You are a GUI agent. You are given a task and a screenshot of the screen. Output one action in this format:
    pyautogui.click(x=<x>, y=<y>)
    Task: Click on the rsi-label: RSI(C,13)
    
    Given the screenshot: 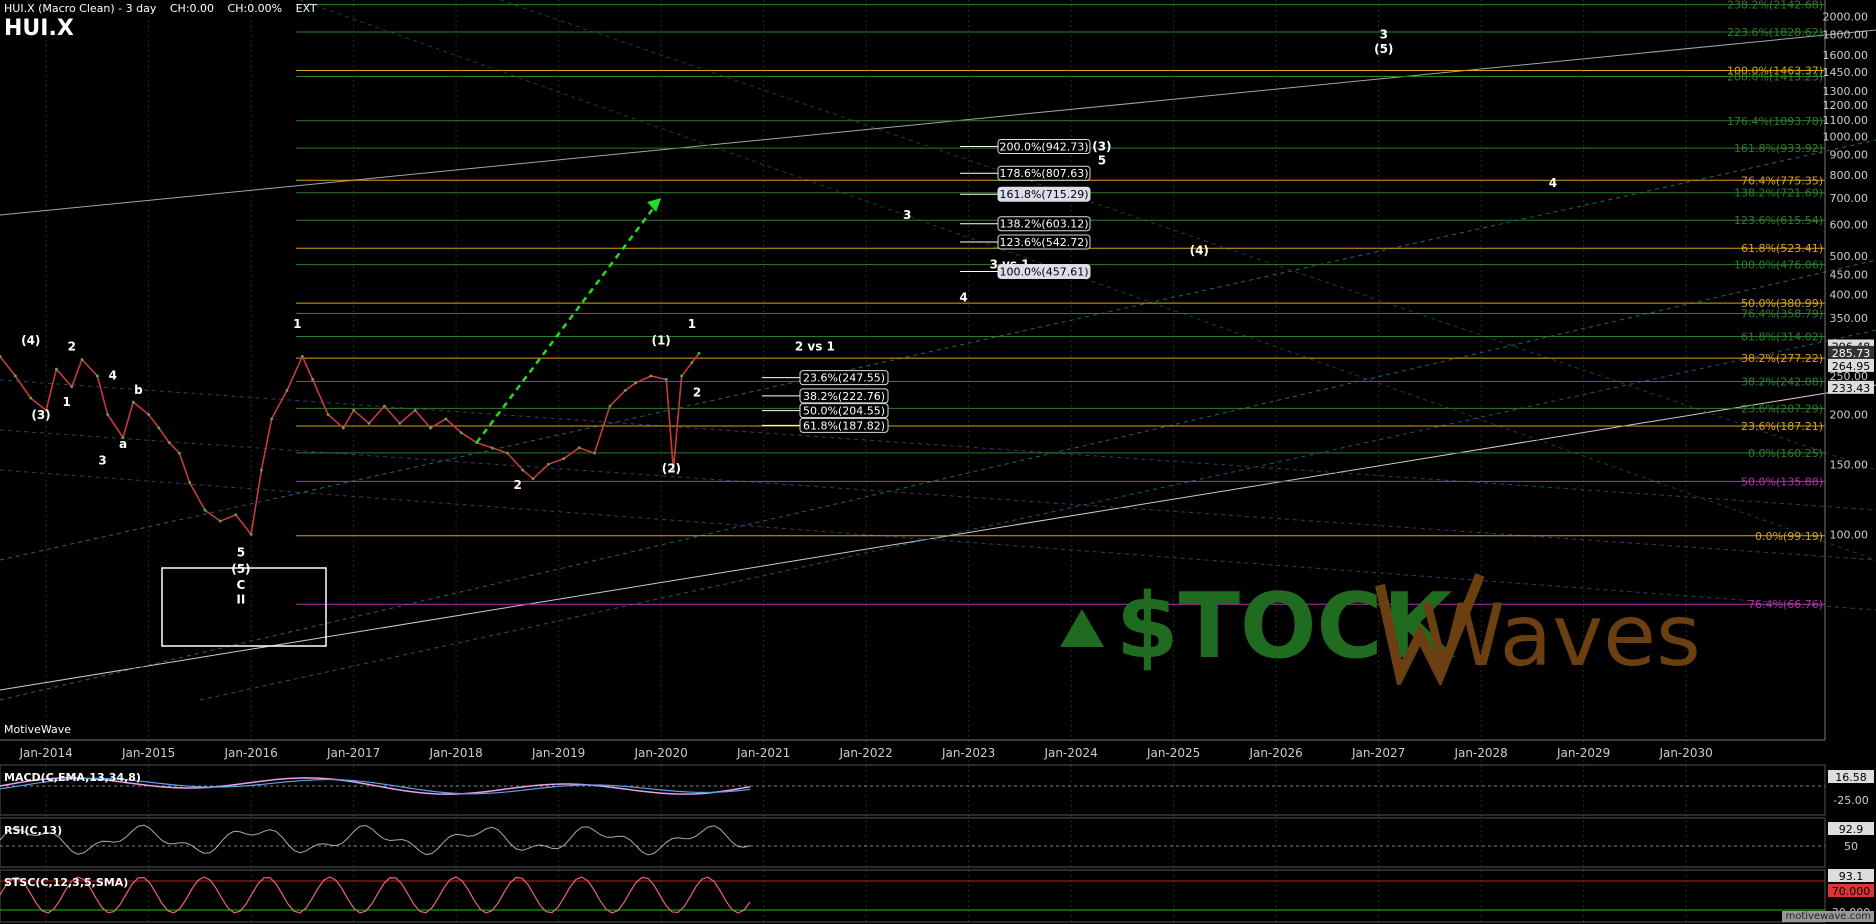 What is the action you would take?
    pyautogui.click(x=33, y=830)
    